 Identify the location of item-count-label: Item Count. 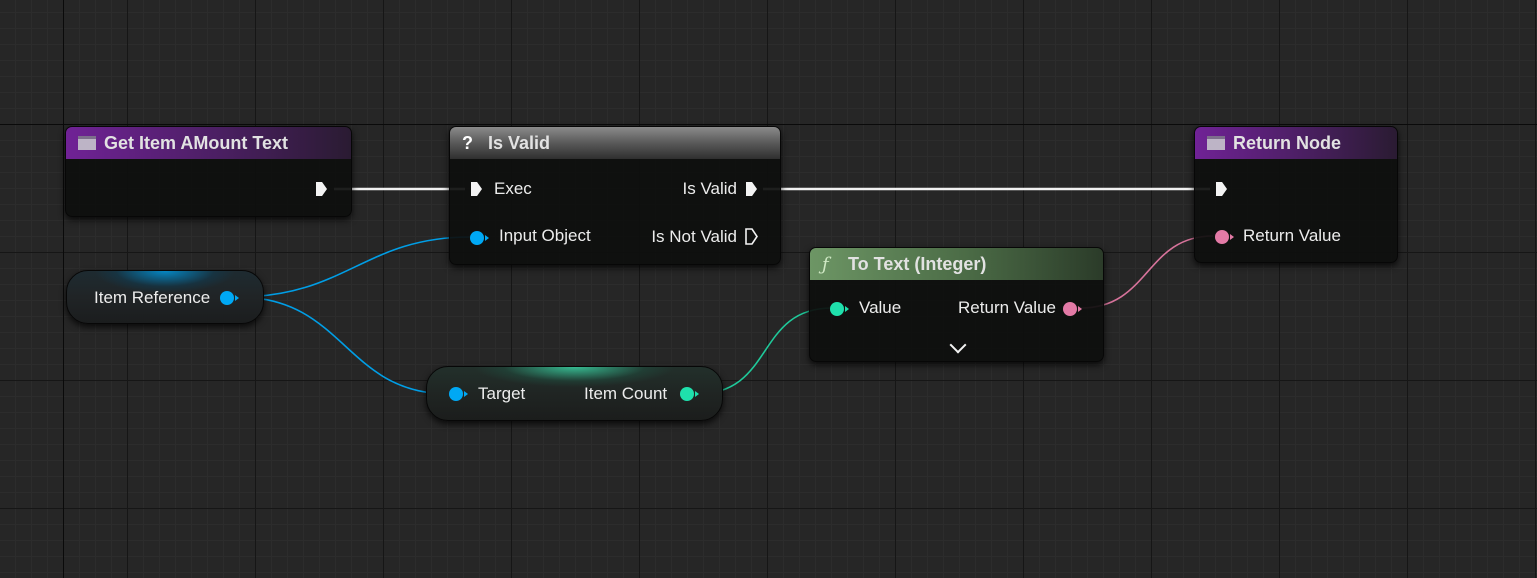
(626, 393).